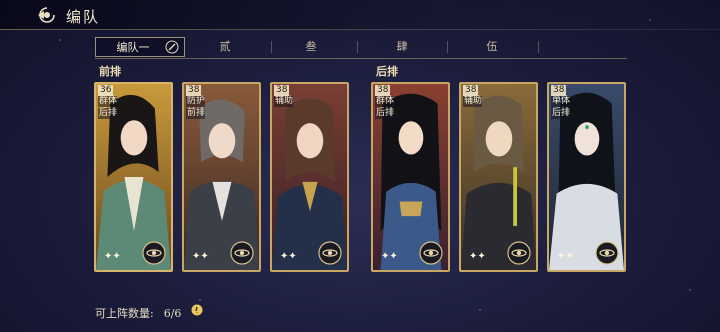 Image resolution: width=720 pixels, height=332 pixels. Describe the element at coordinates (133, 177) in the screenshot. I see `character-card-1: 36 群体 后排 ✦✦` at that location.